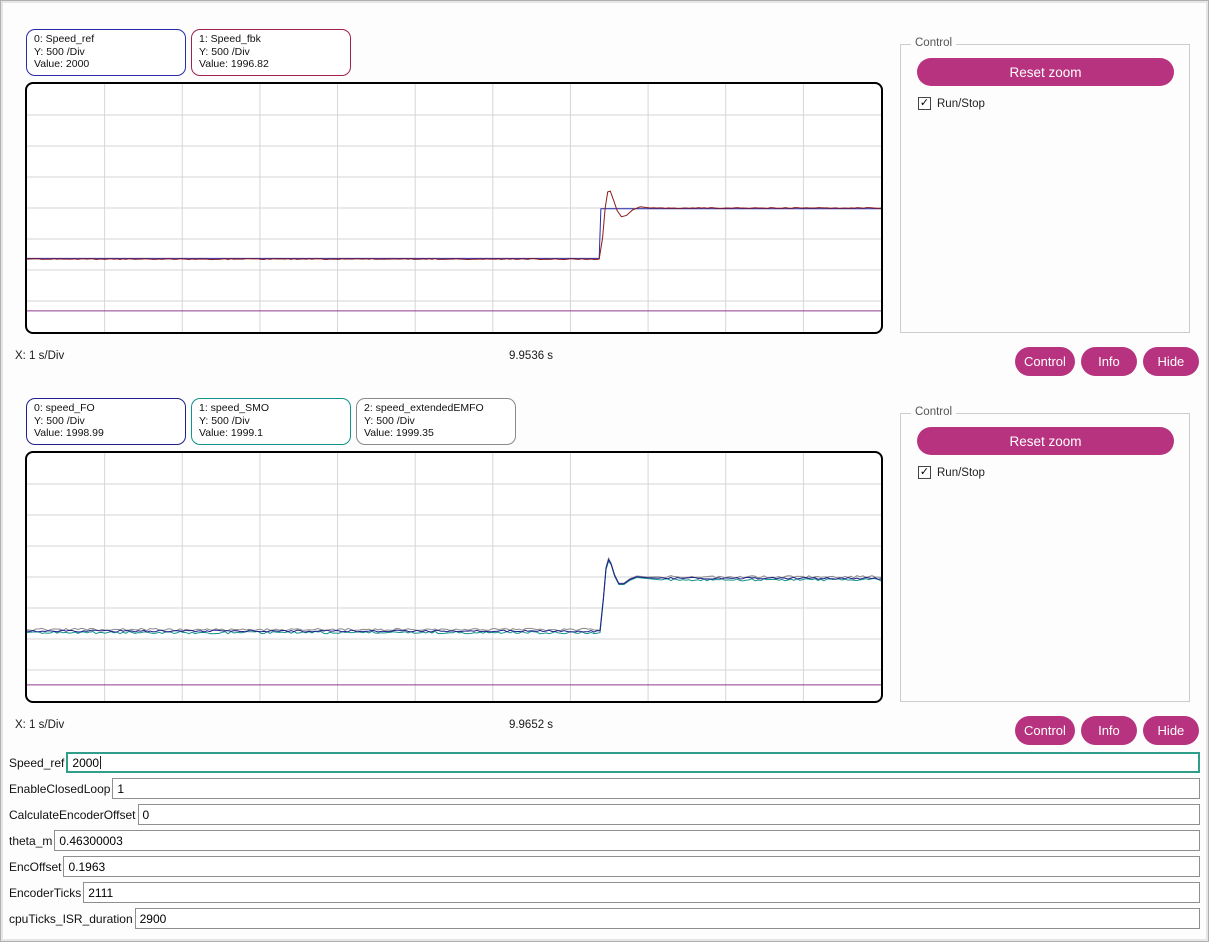 The width and height of the screenshot is (1209, 942). I want to click on scope-footer: X: 1 s/Div 9.9652 s, so click(531, 727).